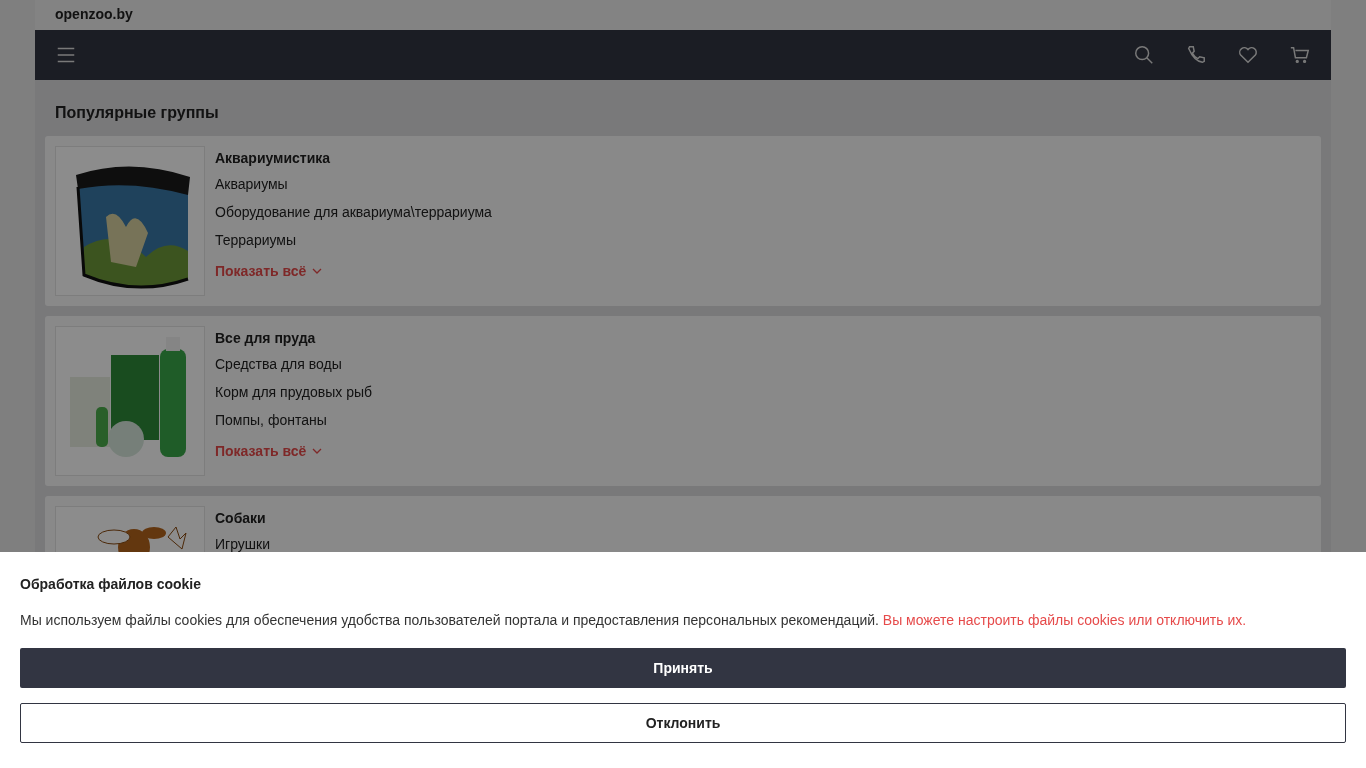  Describe the element at coordinates (251, 184) in the screenshot. I see `subcategory-link: Аквариумы` at that location.